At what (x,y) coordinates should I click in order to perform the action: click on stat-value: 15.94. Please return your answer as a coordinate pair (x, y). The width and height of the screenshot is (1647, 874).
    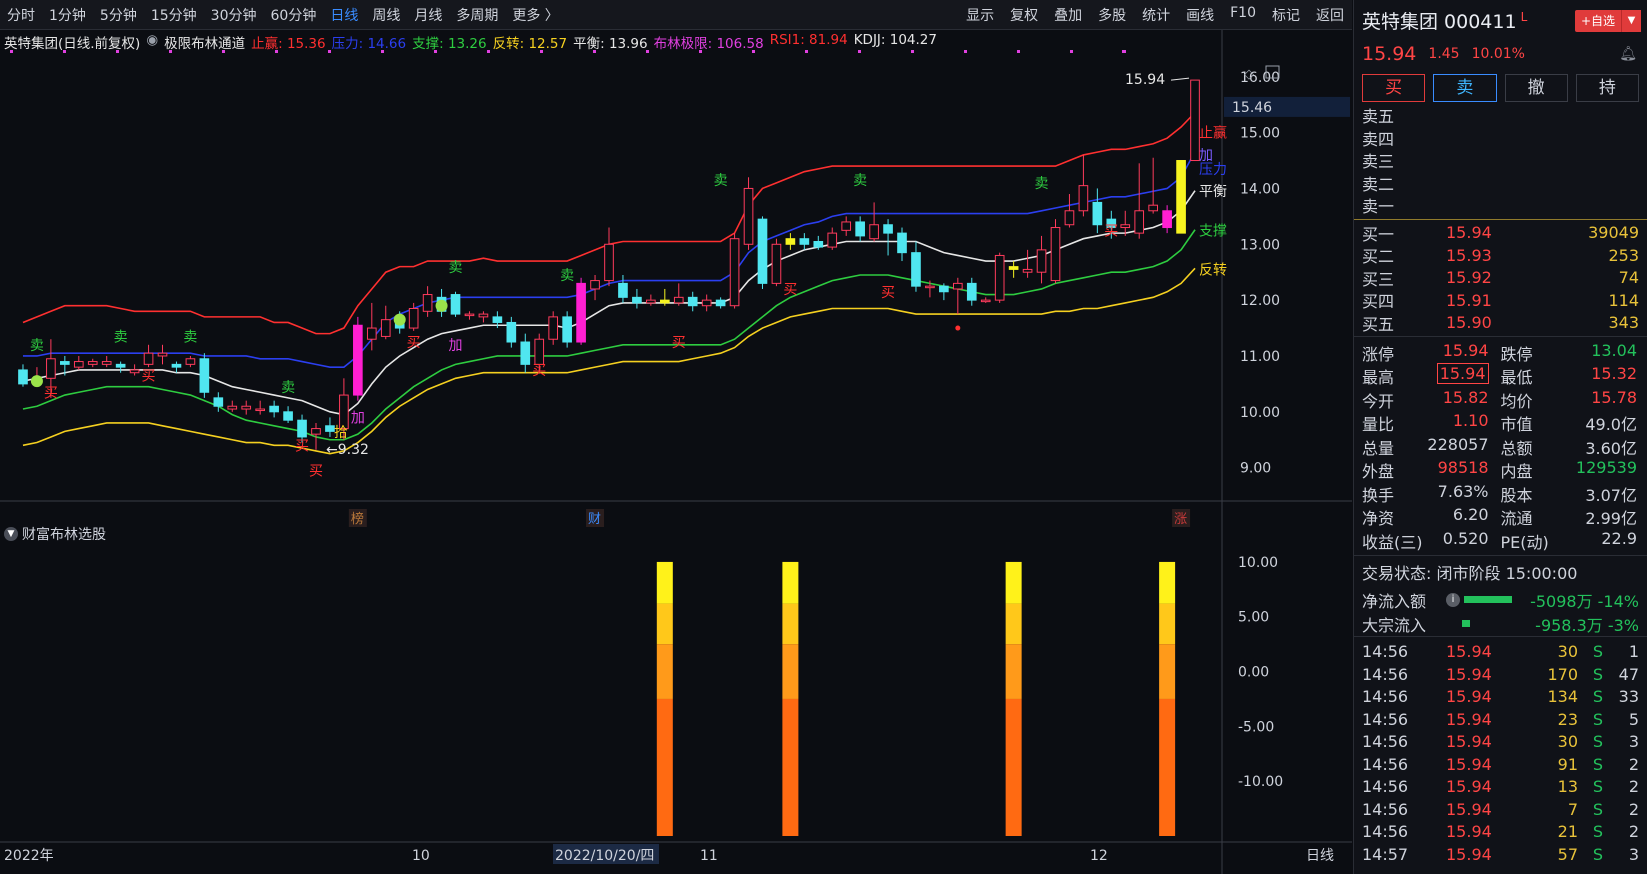
    Looking at the image, I should click on (1465, 350).